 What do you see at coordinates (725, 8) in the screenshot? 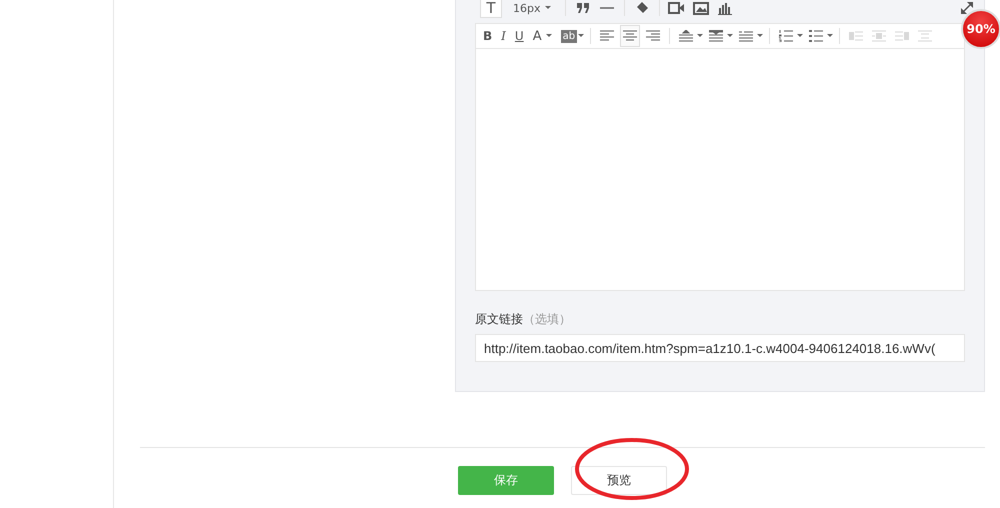
I see `bar-chart-icon` at bounding box center [725, 8].